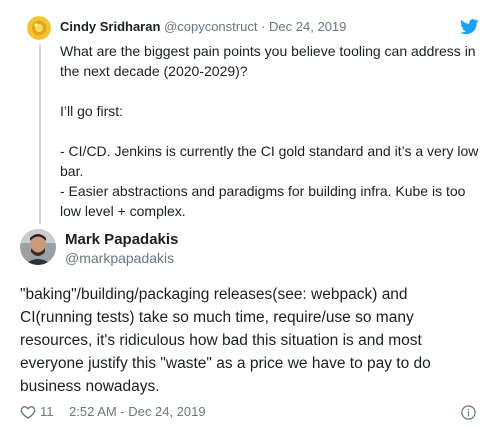 The image size is (497, 428). I want to click on tweet-timestamp: 2:52 AM - Dec 24, 2019, so click(137, 412).